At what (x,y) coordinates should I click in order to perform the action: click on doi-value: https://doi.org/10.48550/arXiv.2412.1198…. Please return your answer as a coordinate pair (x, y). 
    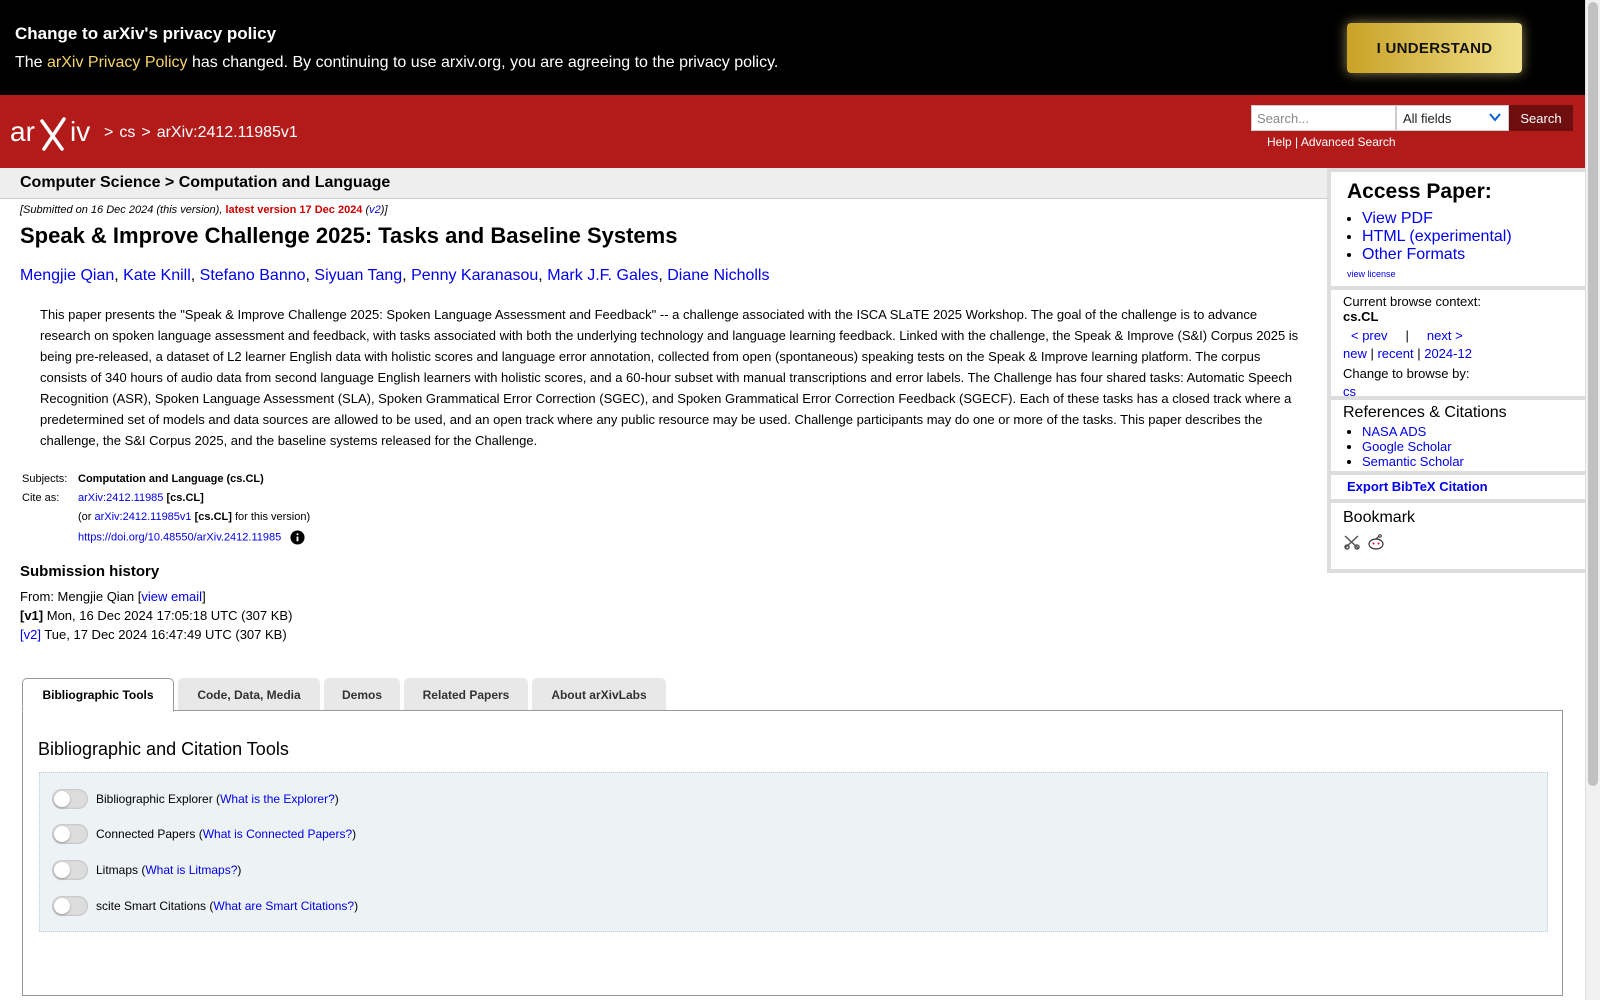
    Looking at the image, I should click on (191, 537).